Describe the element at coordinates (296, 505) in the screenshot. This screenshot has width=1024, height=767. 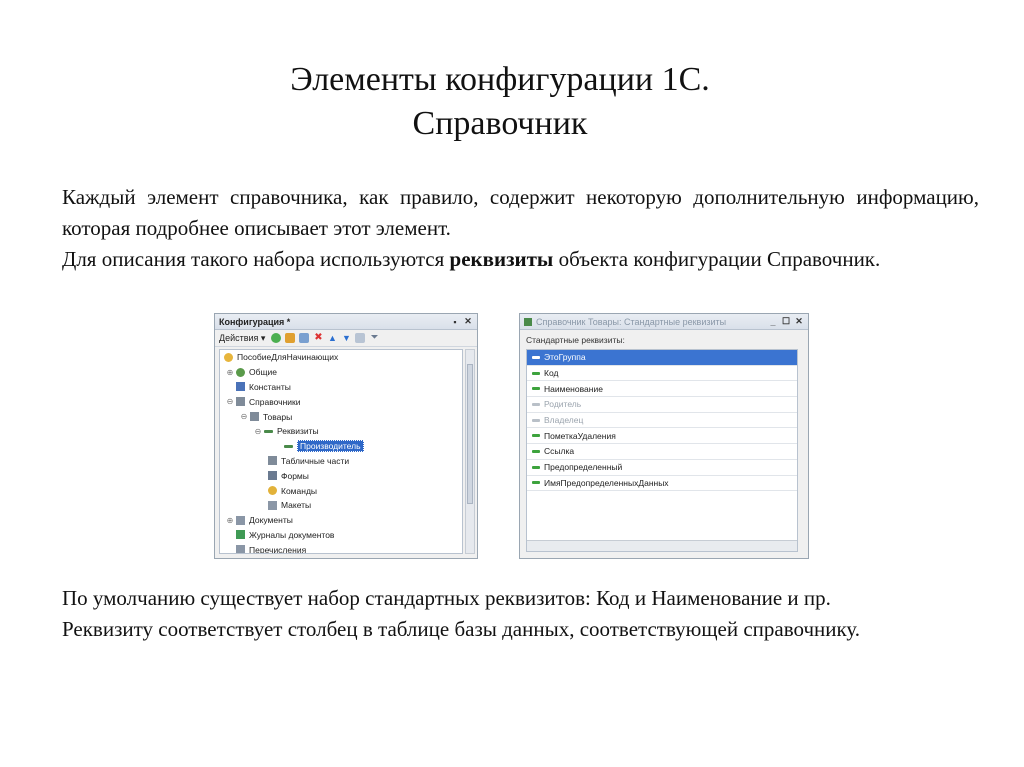
I see `tree-label: Макеты` at that location.